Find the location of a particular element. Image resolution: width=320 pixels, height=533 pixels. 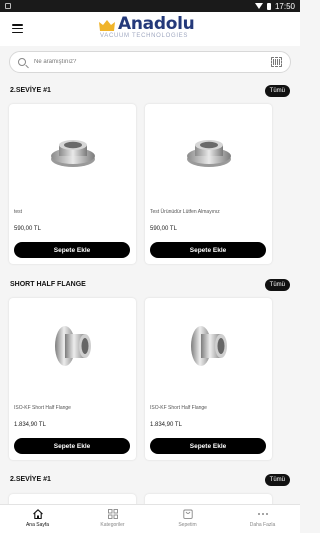

notification-icon is located at coordinates (8, 6).